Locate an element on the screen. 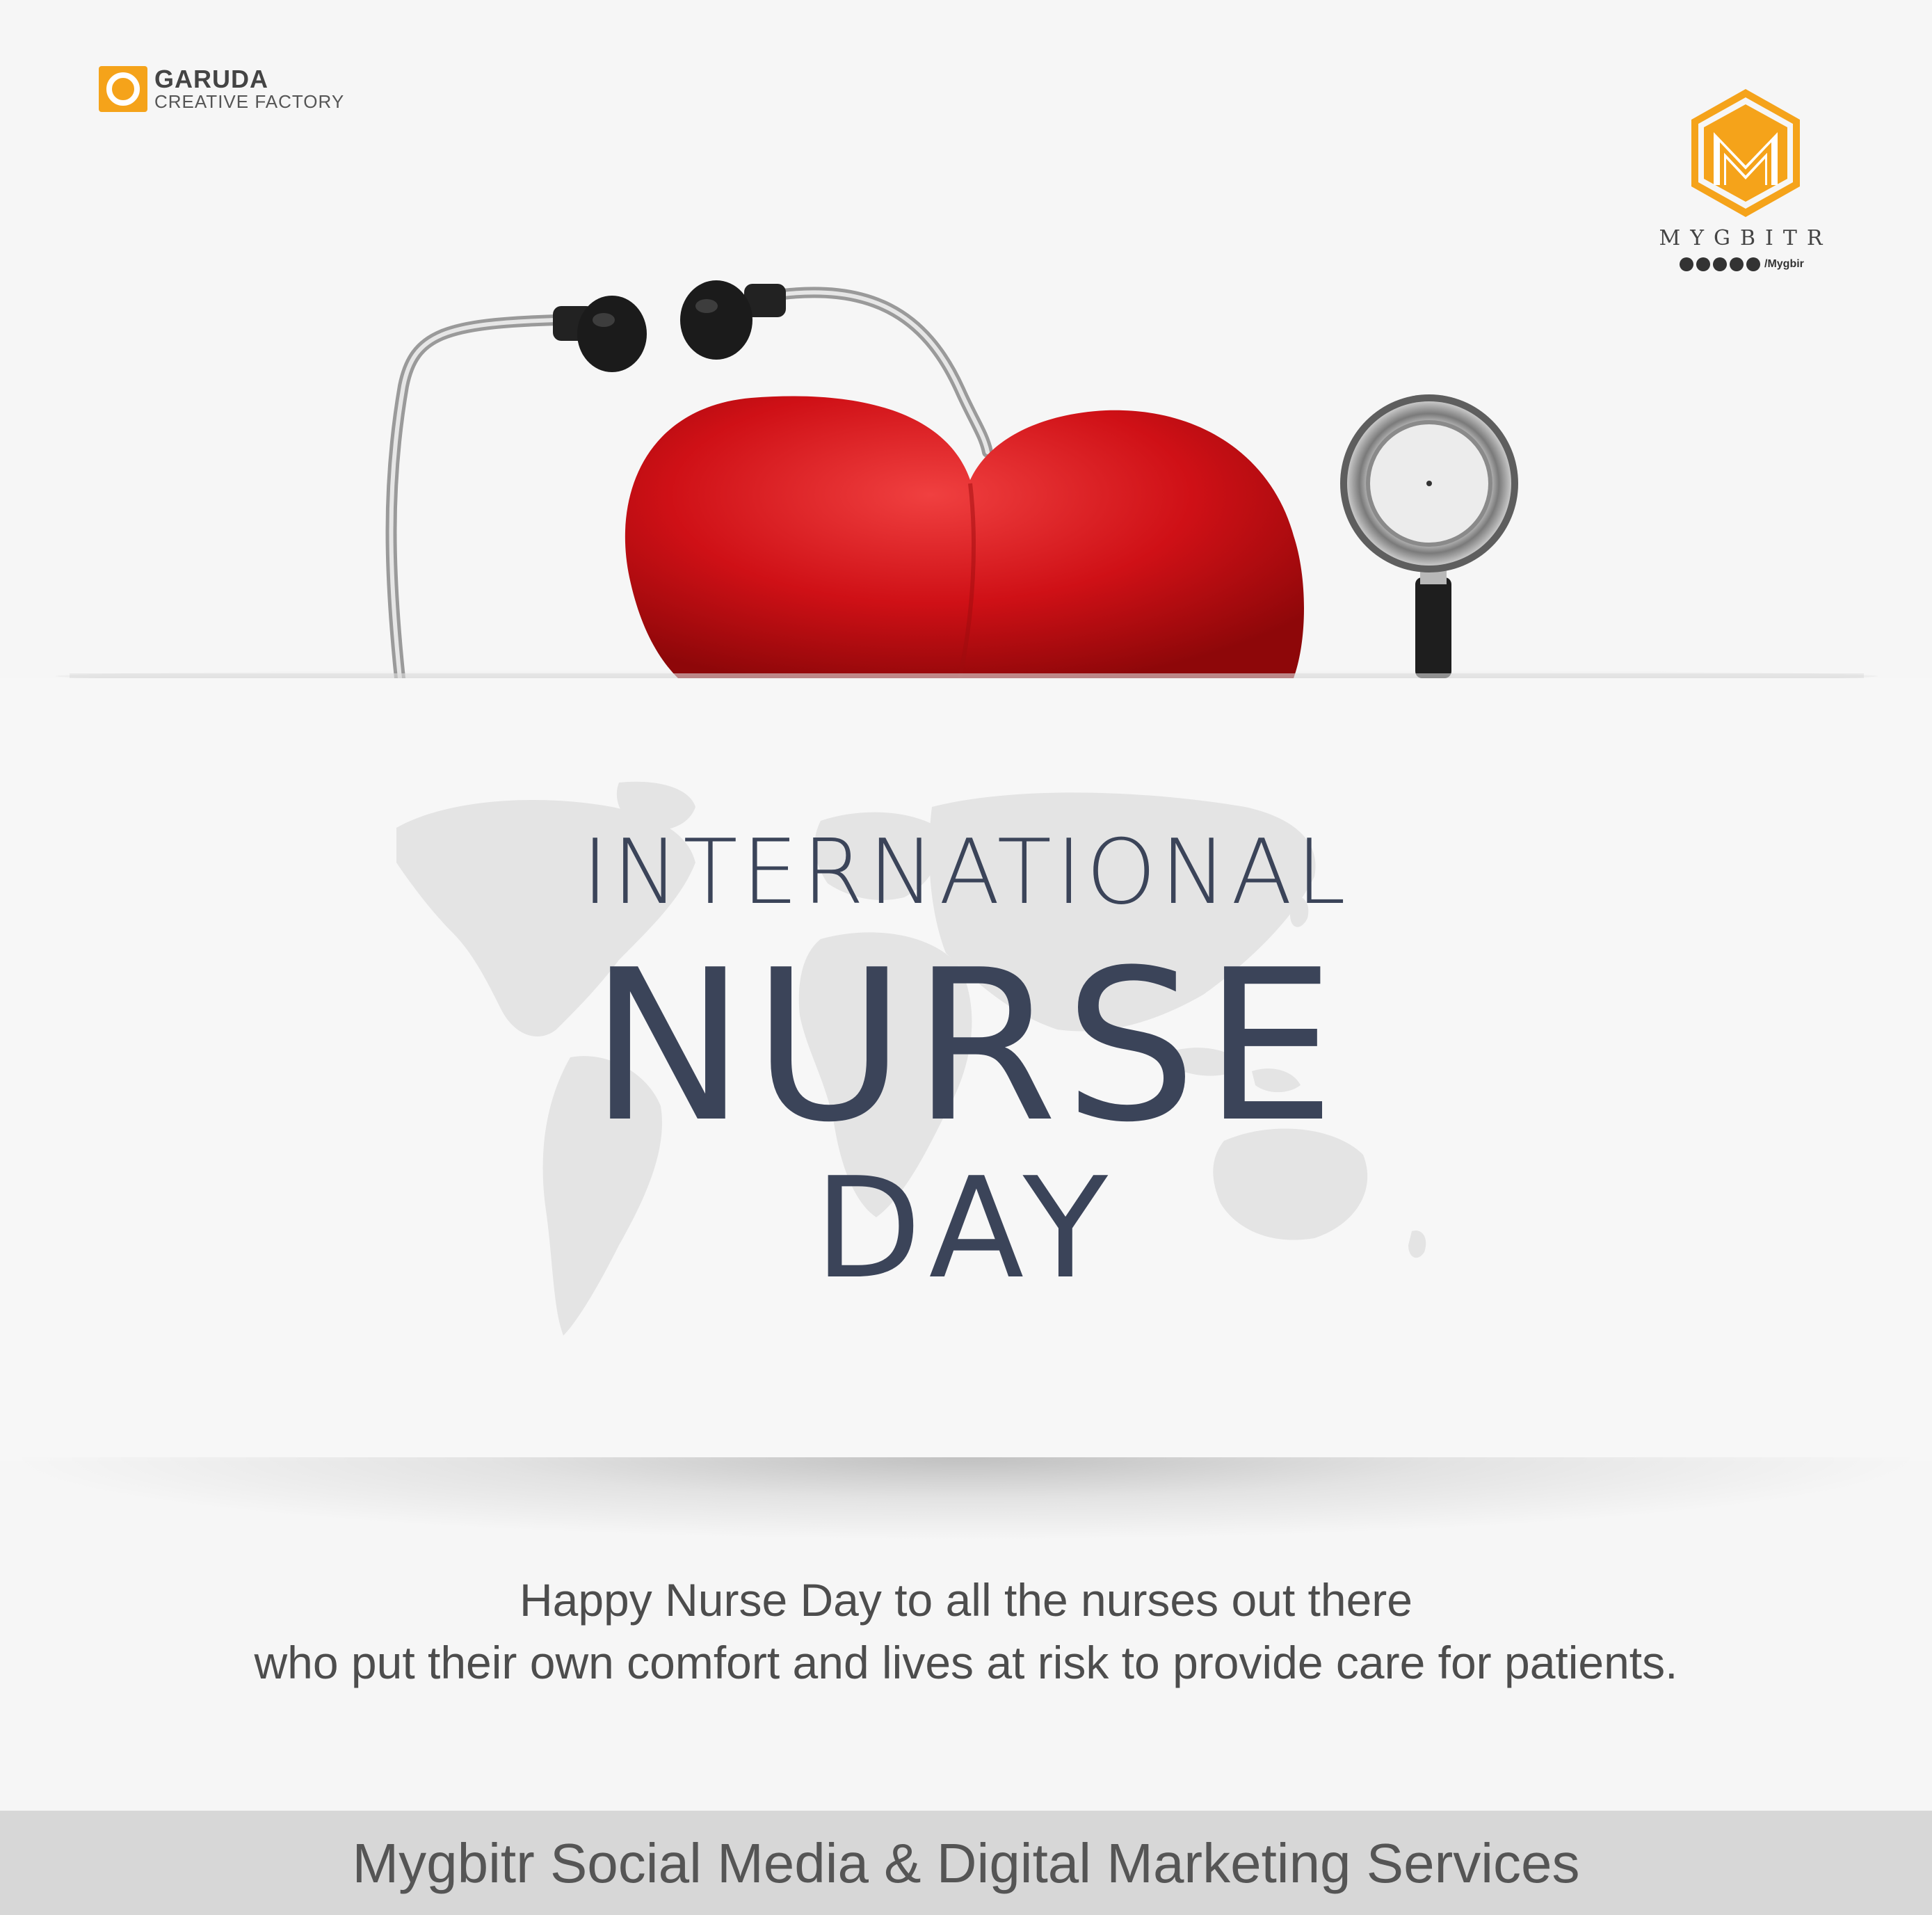  mygbitr-wordmark: MYGBITR is located at coordinates (1746, 238).